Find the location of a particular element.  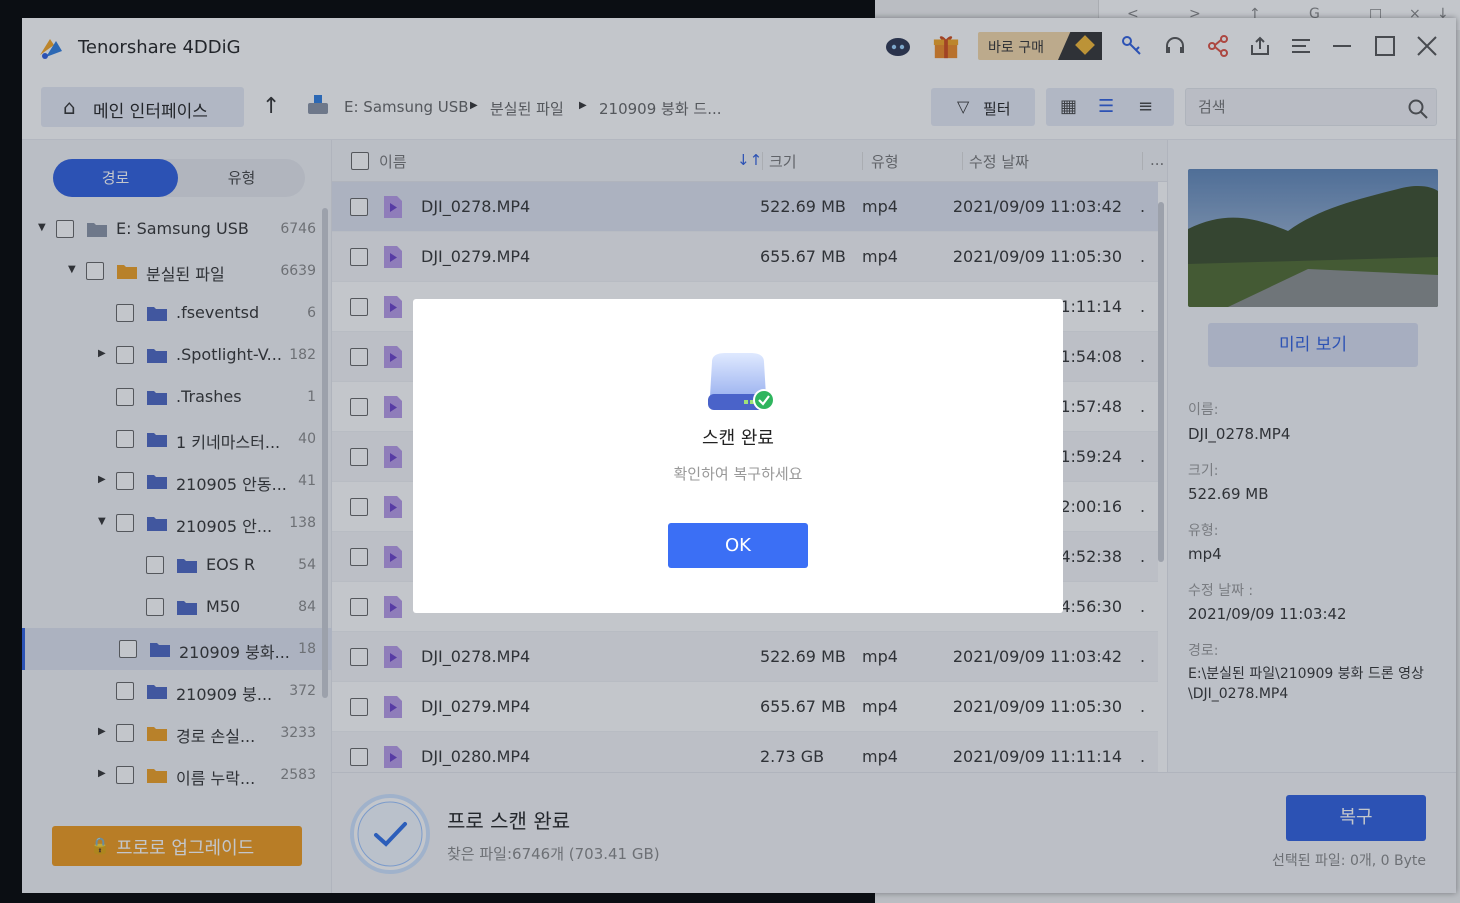

dialog-title: 스캔 완료 is located at coordinates (738, 438).